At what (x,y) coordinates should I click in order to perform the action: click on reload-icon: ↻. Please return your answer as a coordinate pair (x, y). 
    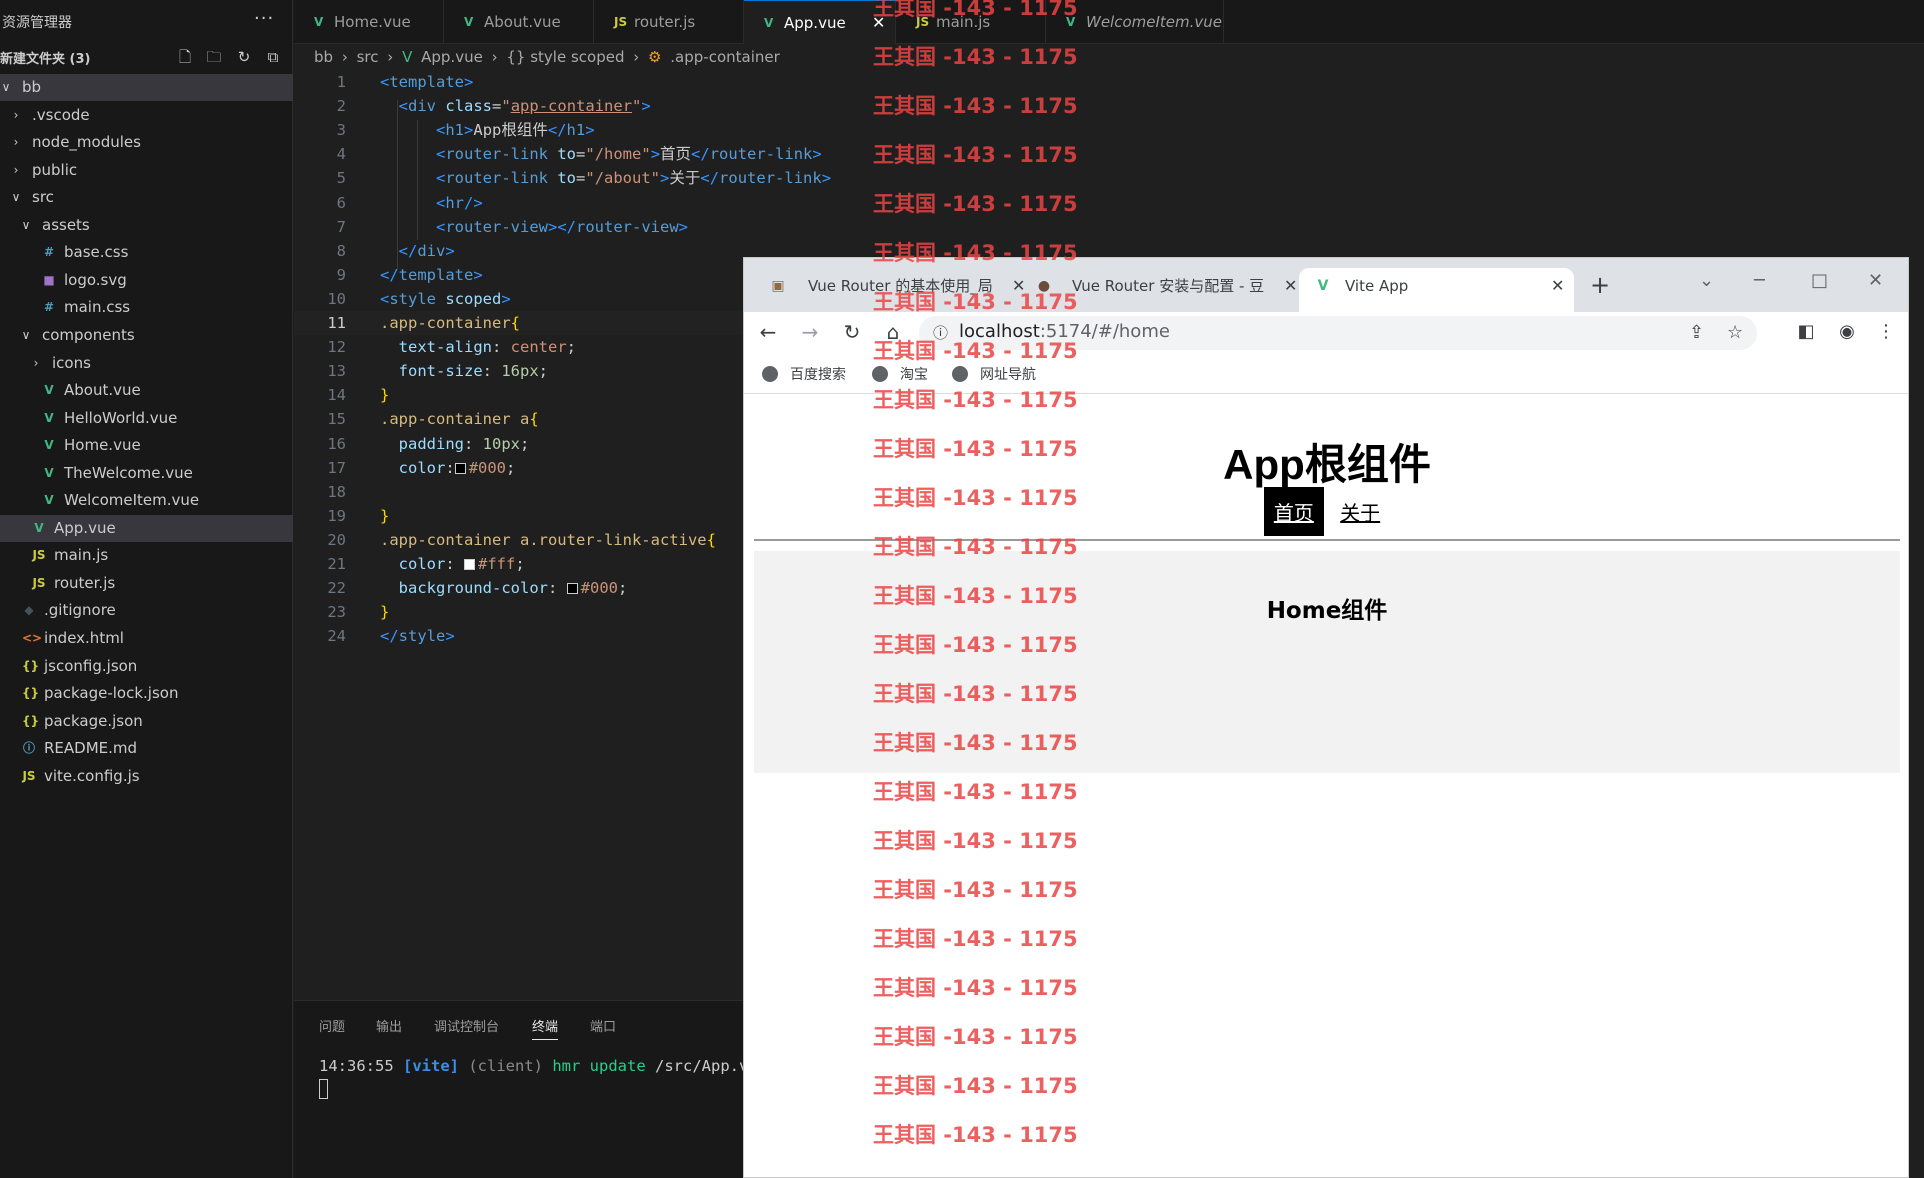
    Looking at the image, I should click on (852, 332).